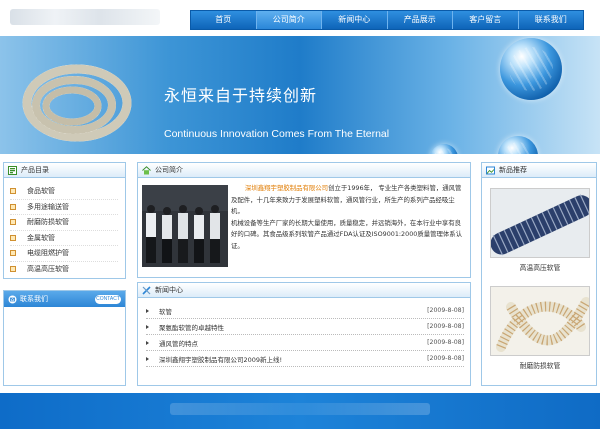 This screenshot has height=429, width=600. I want to click on footer-copyright-image, so click(300, 409).